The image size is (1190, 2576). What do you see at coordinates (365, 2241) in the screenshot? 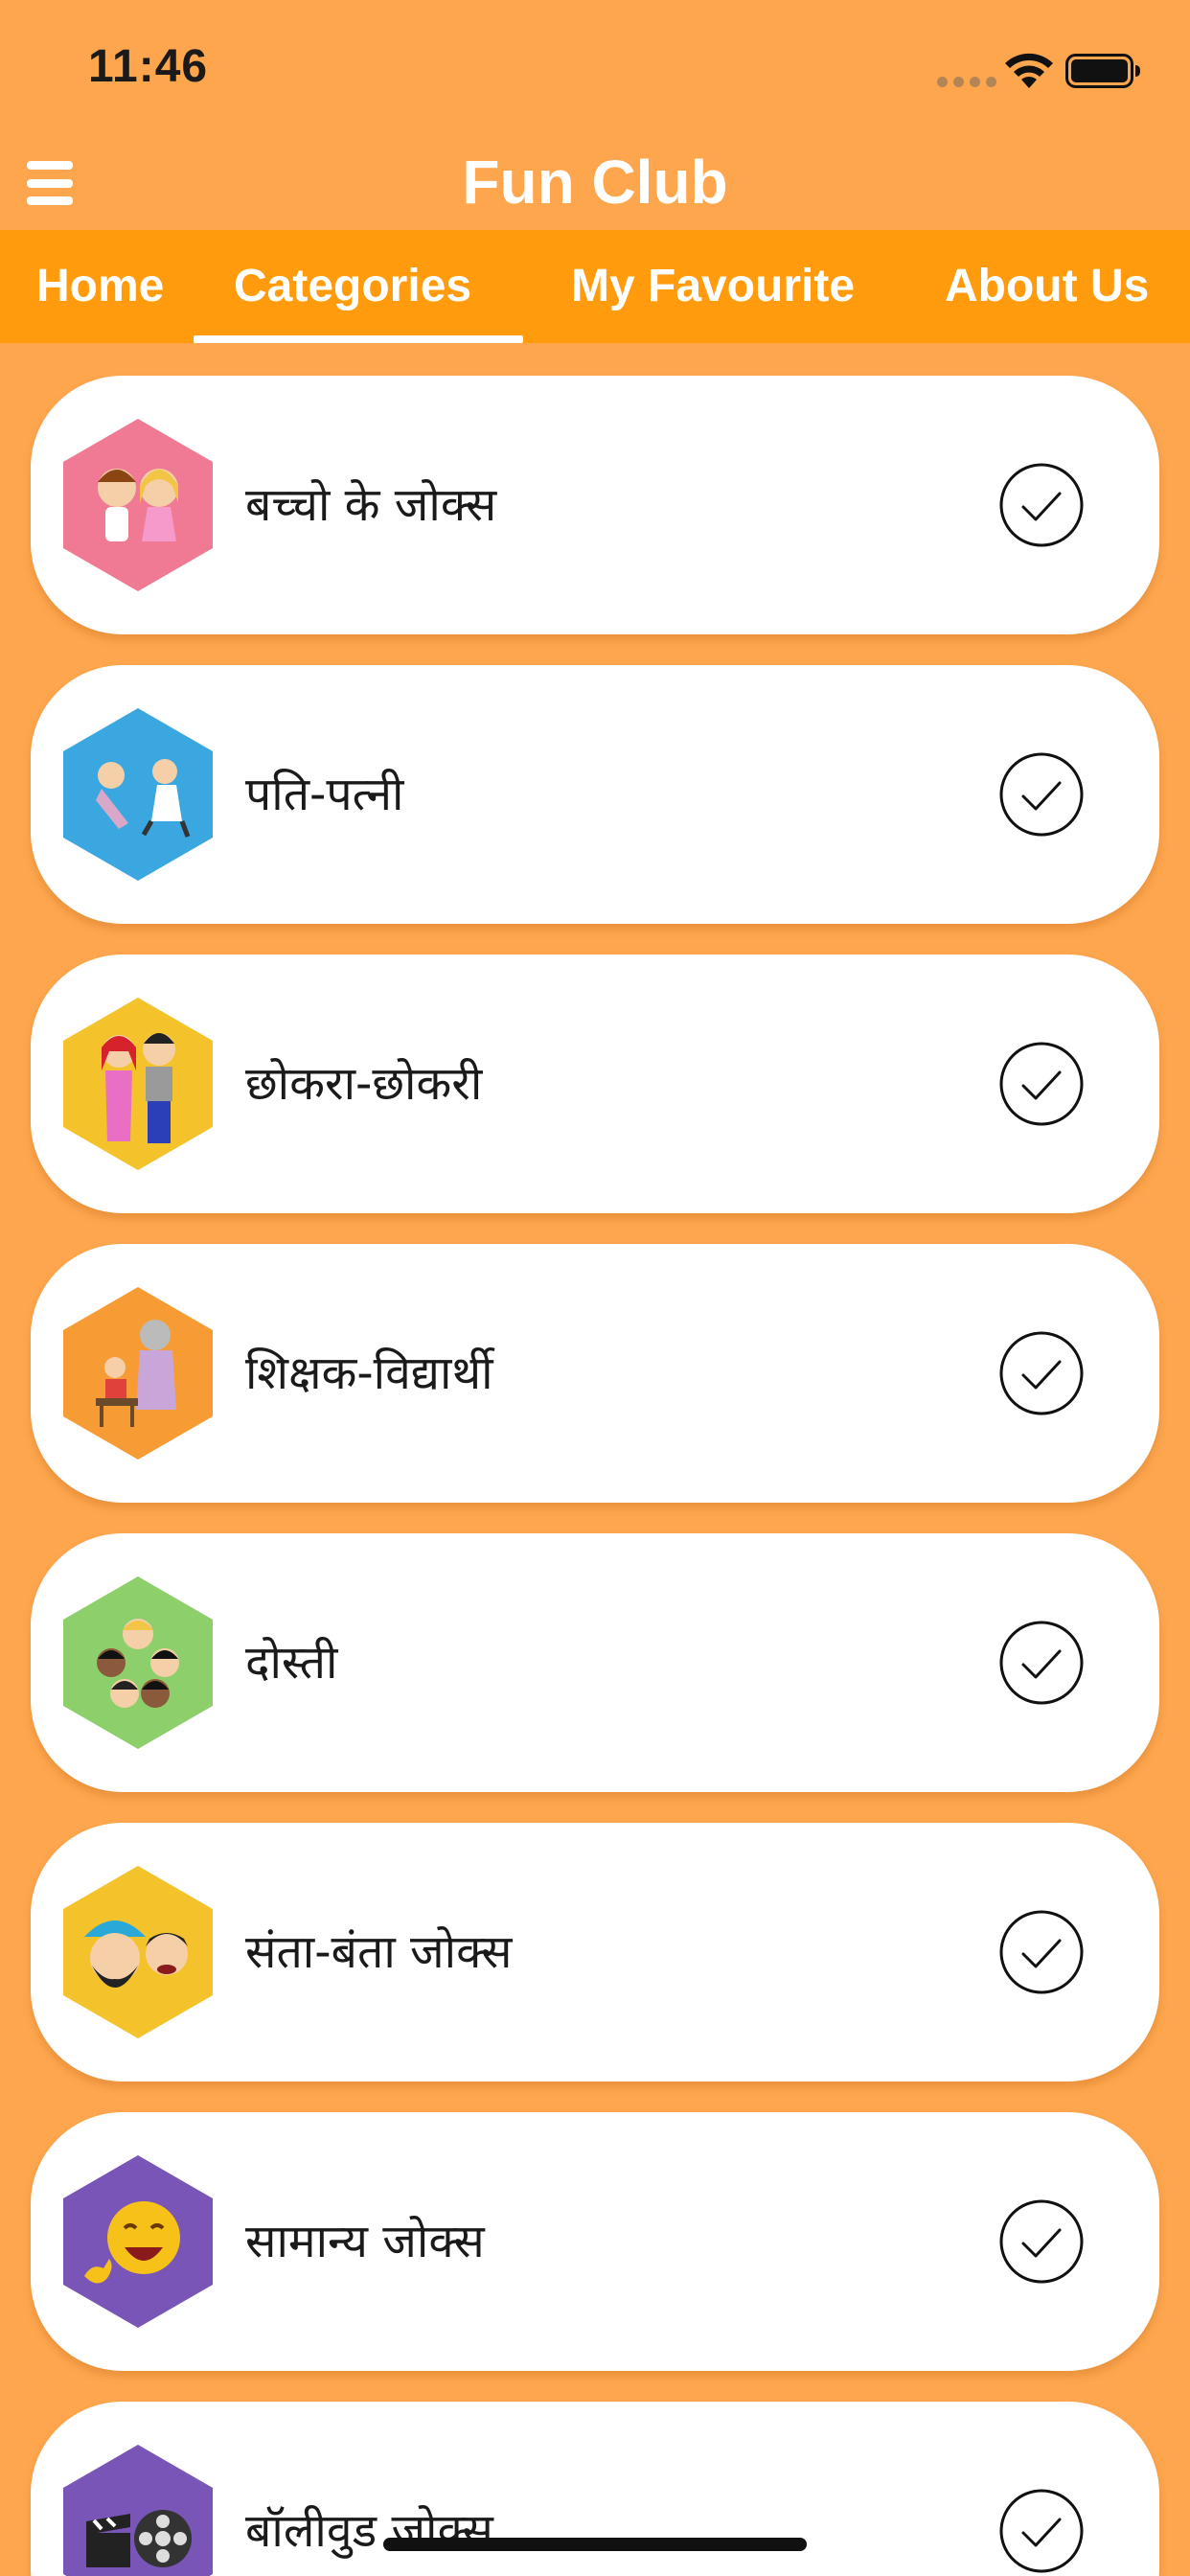
I see `category-label: सामान्य जोक्स` at bounding box center [365, 2241].